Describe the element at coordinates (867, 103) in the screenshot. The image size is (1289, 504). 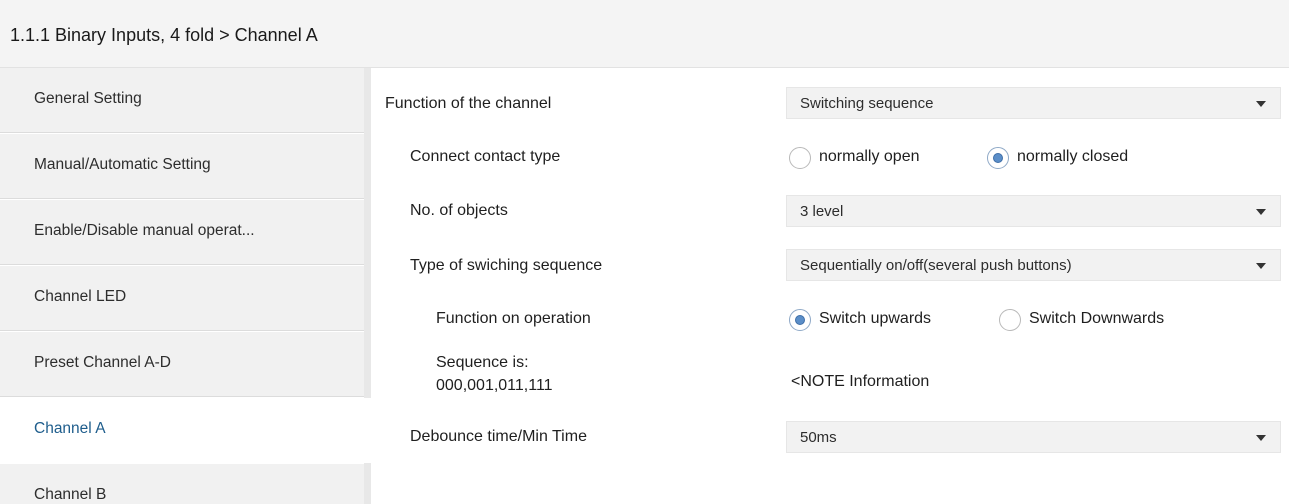
I see `dropdown-value: Switching sequence` at that location.